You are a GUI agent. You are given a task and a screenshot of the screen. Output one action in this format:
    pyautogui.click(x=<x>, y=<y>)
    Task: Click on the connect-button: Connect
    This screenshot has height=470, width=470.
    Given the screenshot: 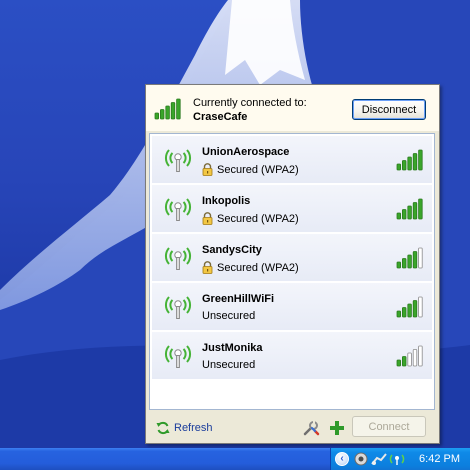 What is the action you would take?
    pyautogui.click(x=389, y=426)
    